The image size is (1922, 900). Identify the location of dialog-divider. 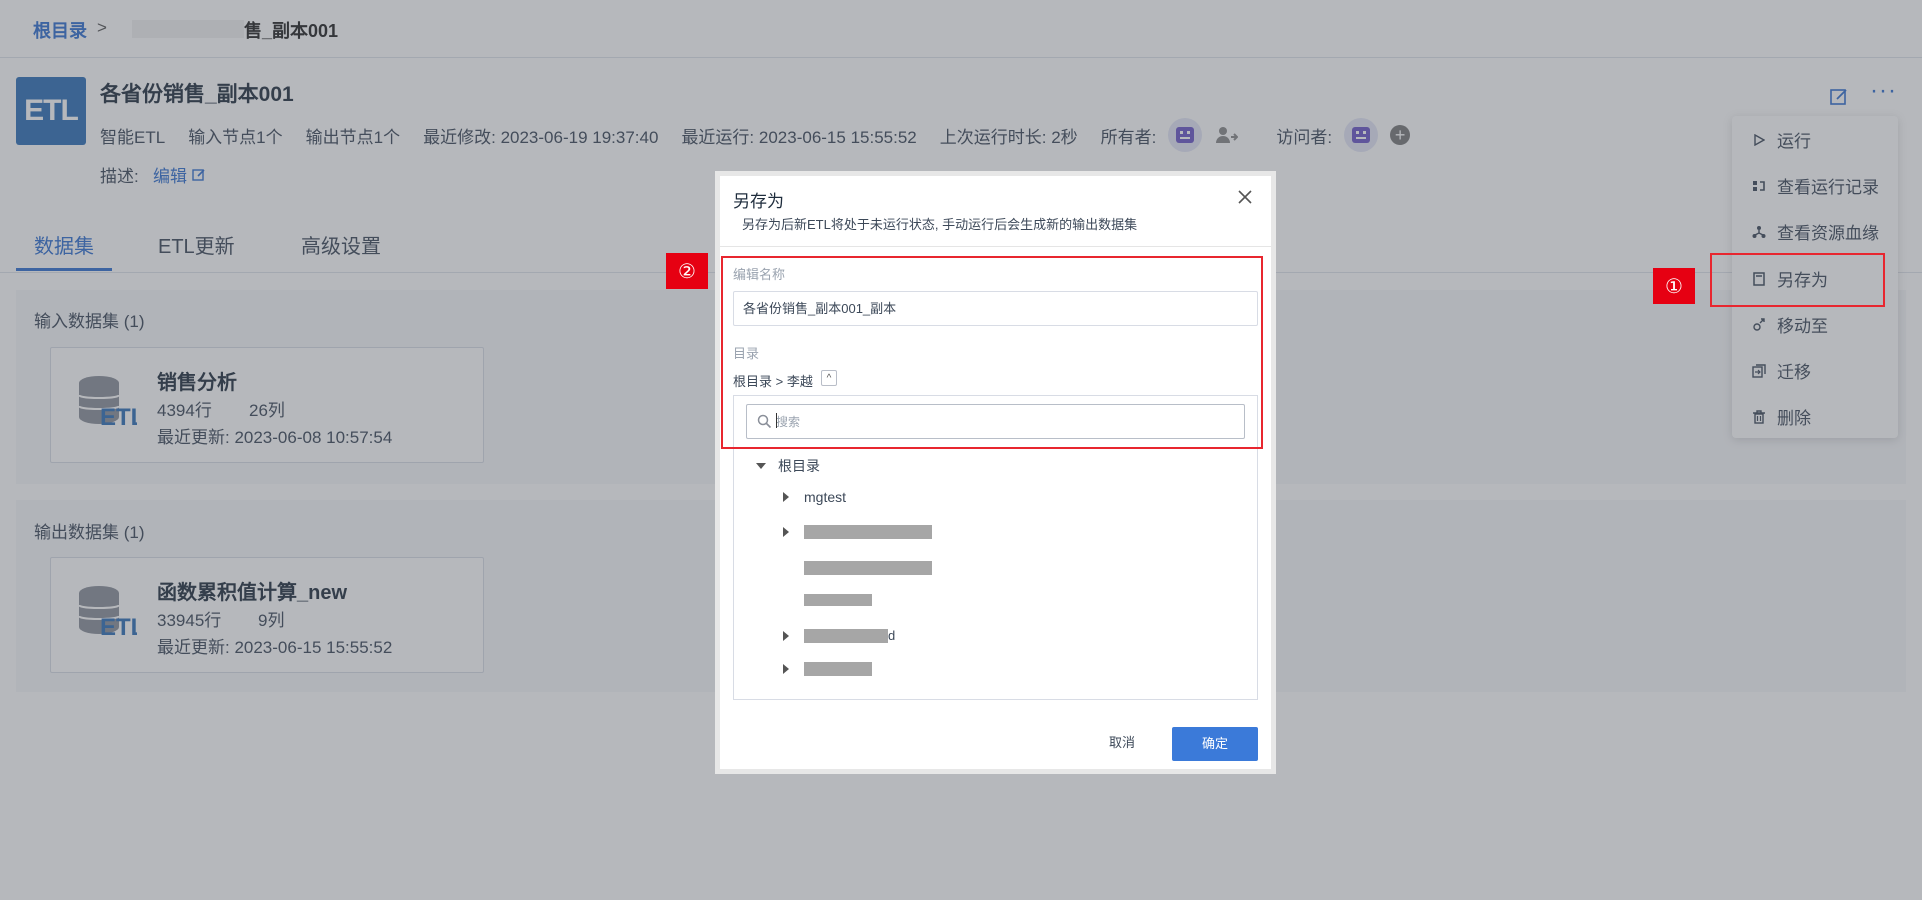
(995, 246).